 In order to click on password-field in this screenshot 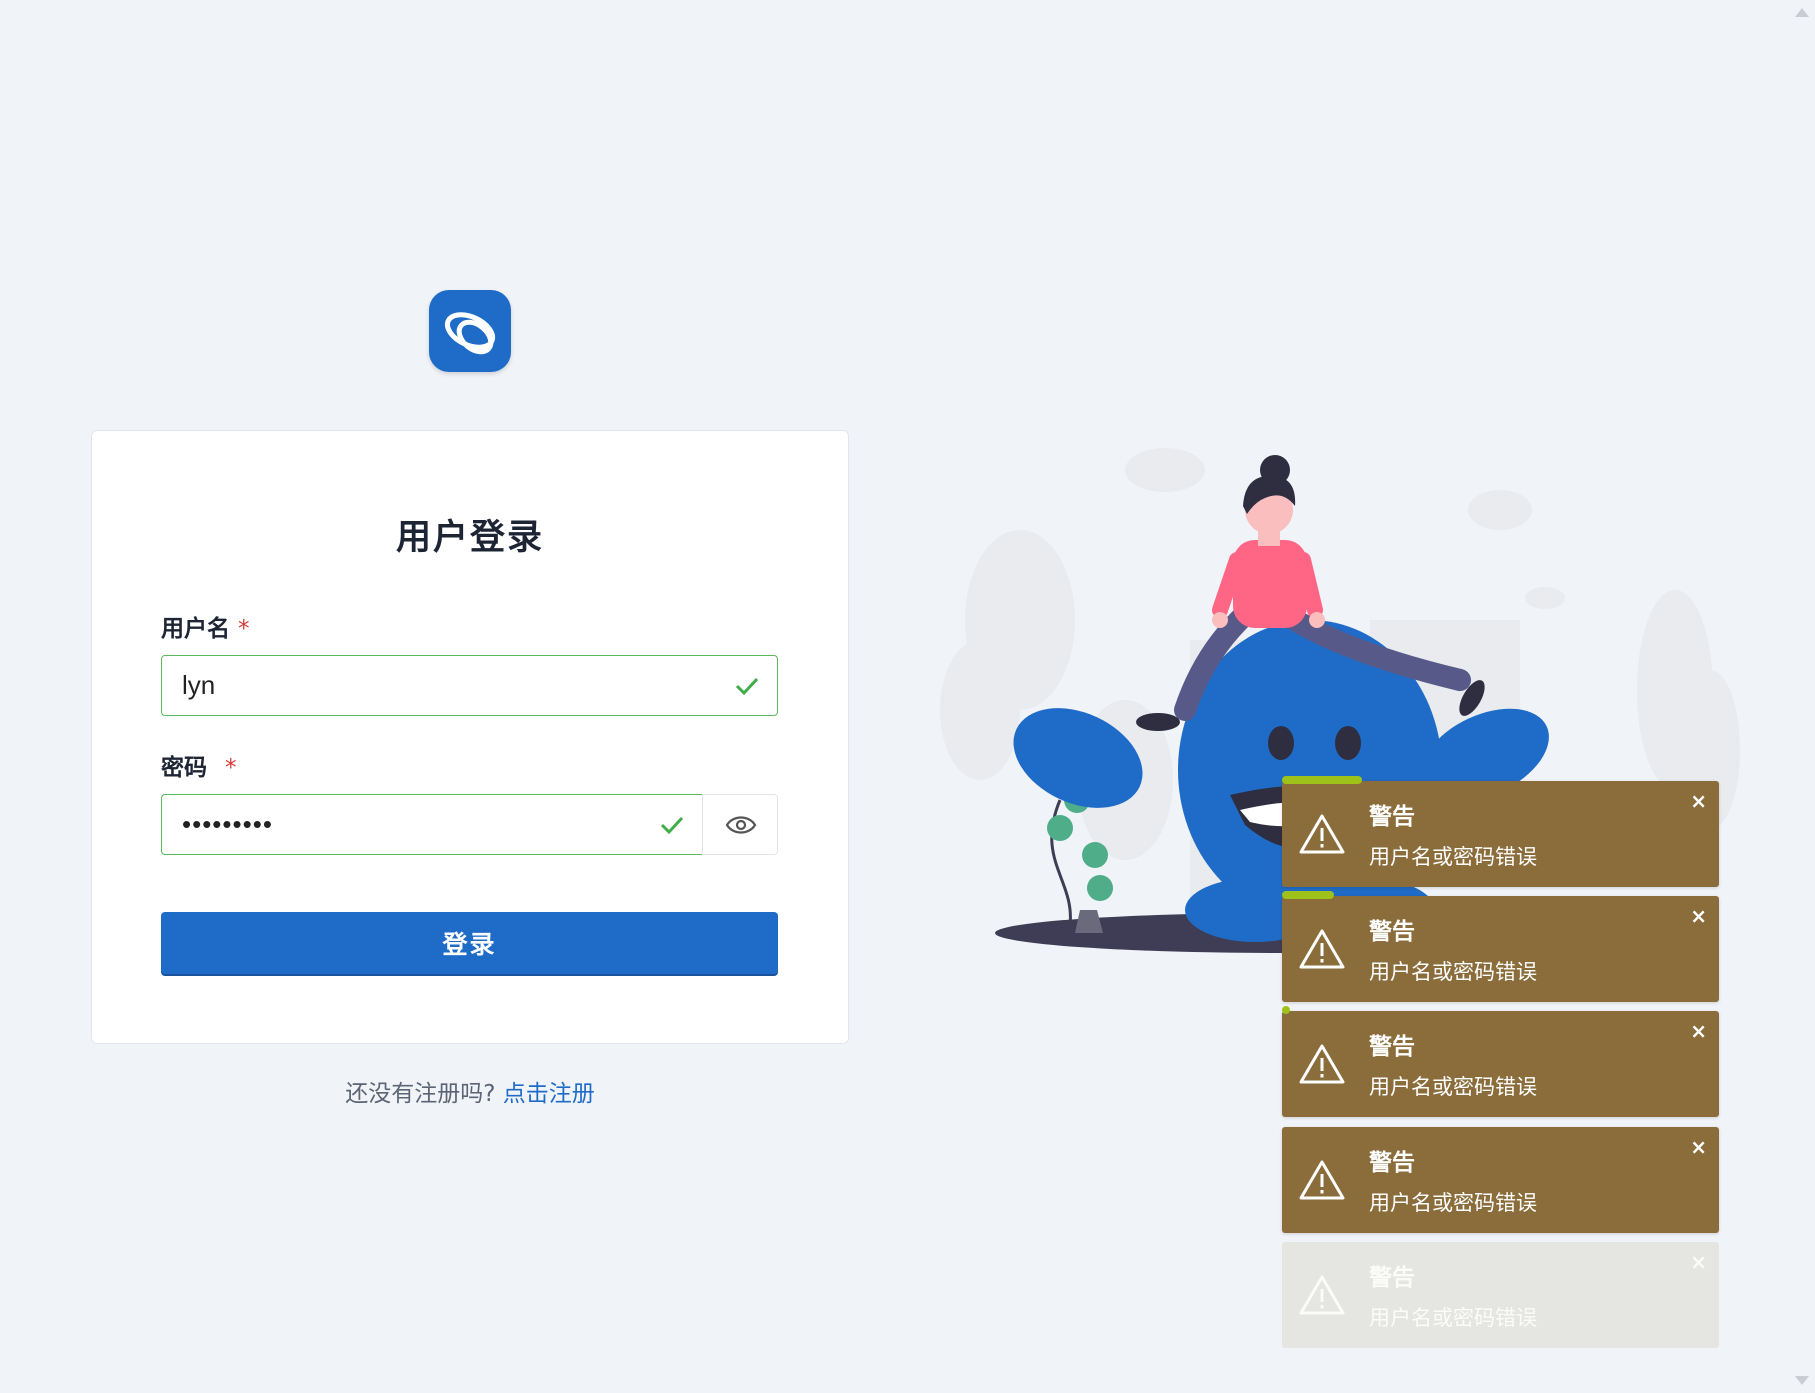, I will do `click(431, 824)`.